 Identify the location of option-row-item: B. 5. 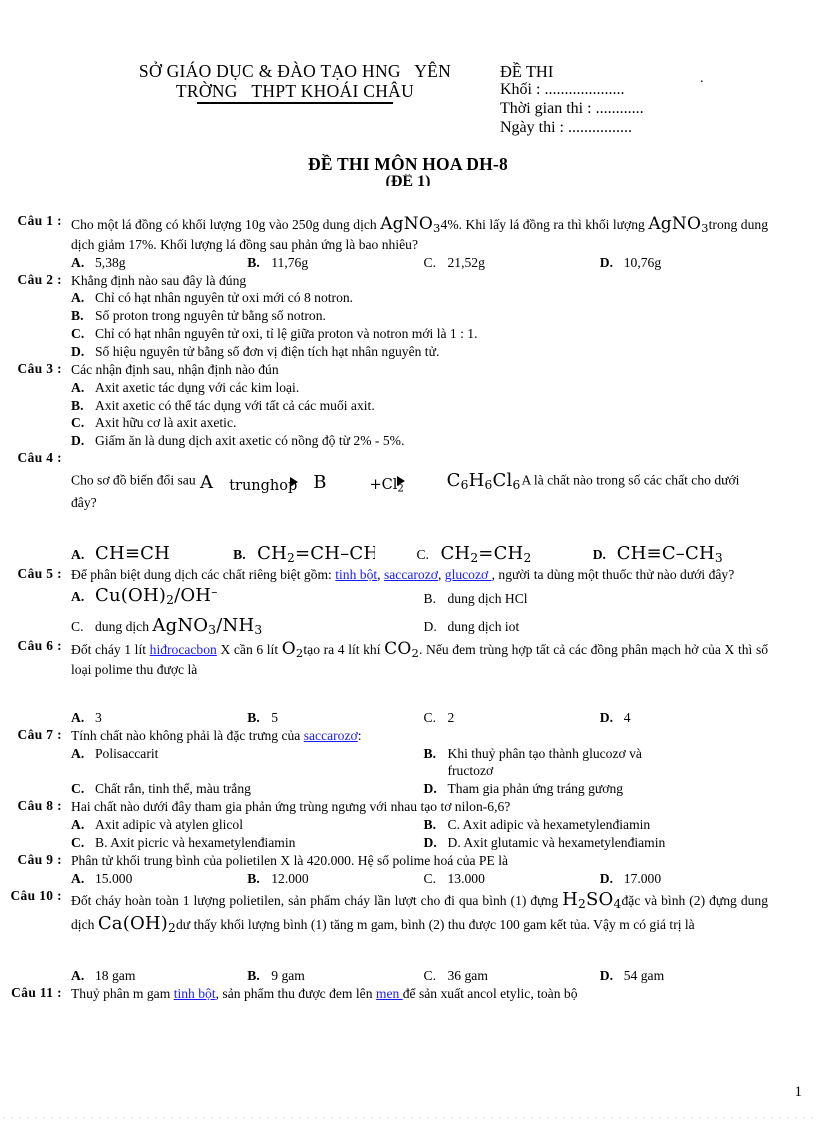
(335, 718).